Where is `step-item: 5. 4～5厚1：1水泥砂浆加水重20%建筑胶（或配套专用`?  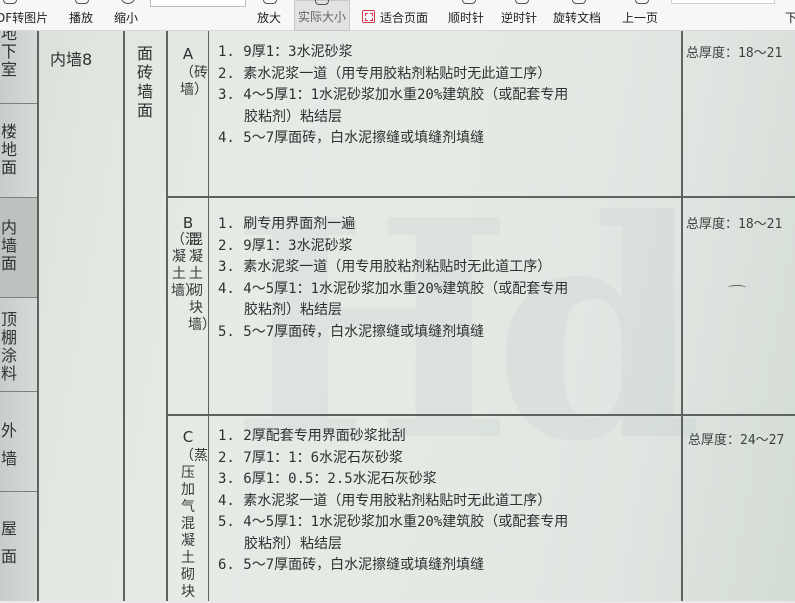
step-item: 5. 4～5厚1：1水泥砂浆加水重20%建筑胶（或配套专用 is located at coordinates (393, 522).